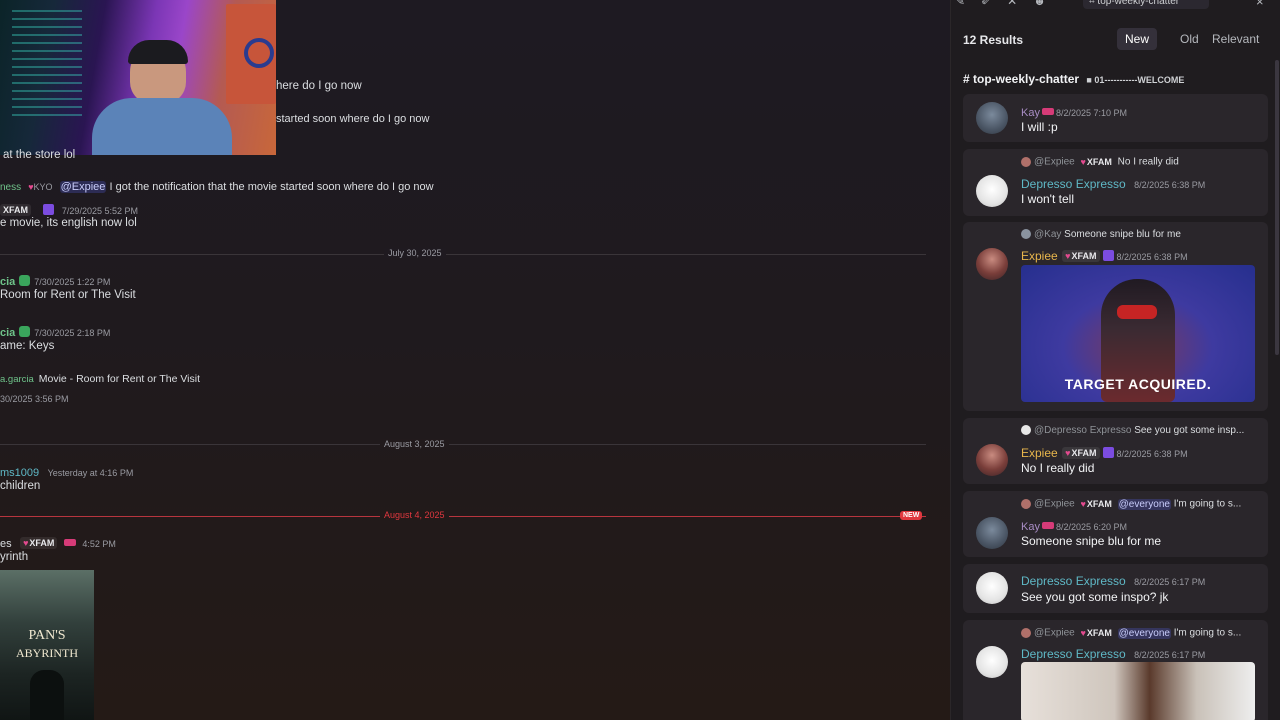 The width and height of the screenshot is (1280, 720). What do you see at coordinates (14, 557) in the screenshot?
I see `message-text: yrinth` at bounding box center [14, 557].